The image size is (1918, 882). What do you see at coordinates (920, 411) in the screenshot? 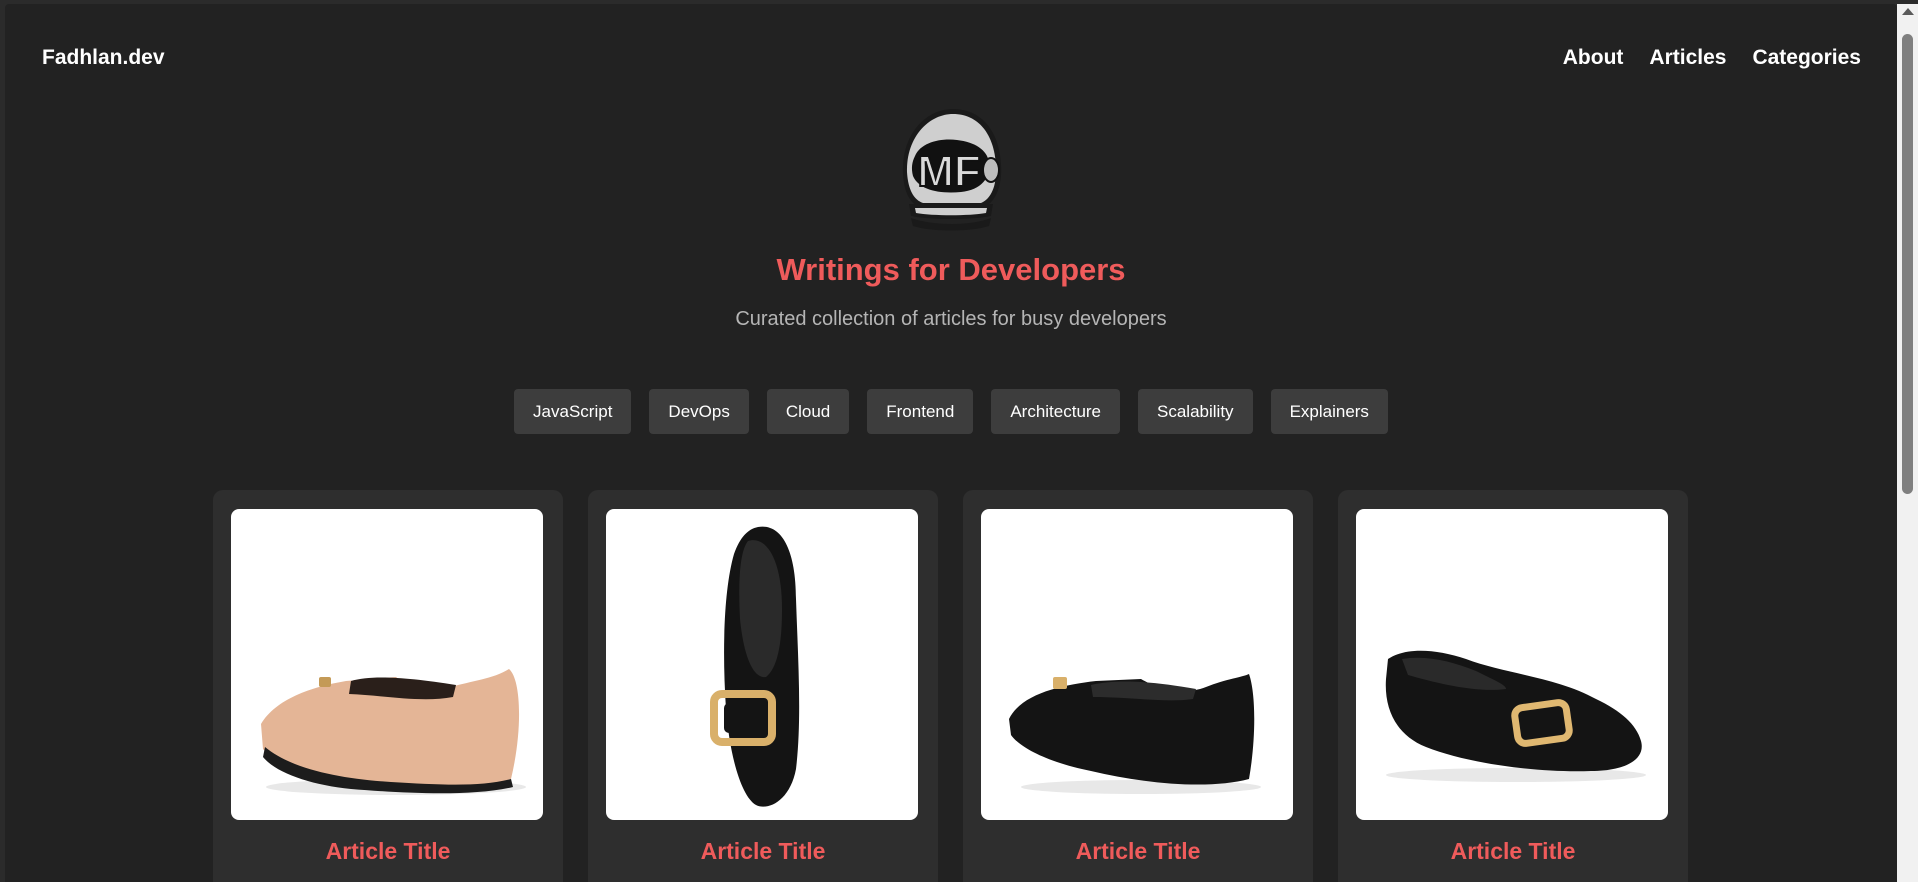
I see `tag-frontend: Frontend` at bounding box center [920, 411].